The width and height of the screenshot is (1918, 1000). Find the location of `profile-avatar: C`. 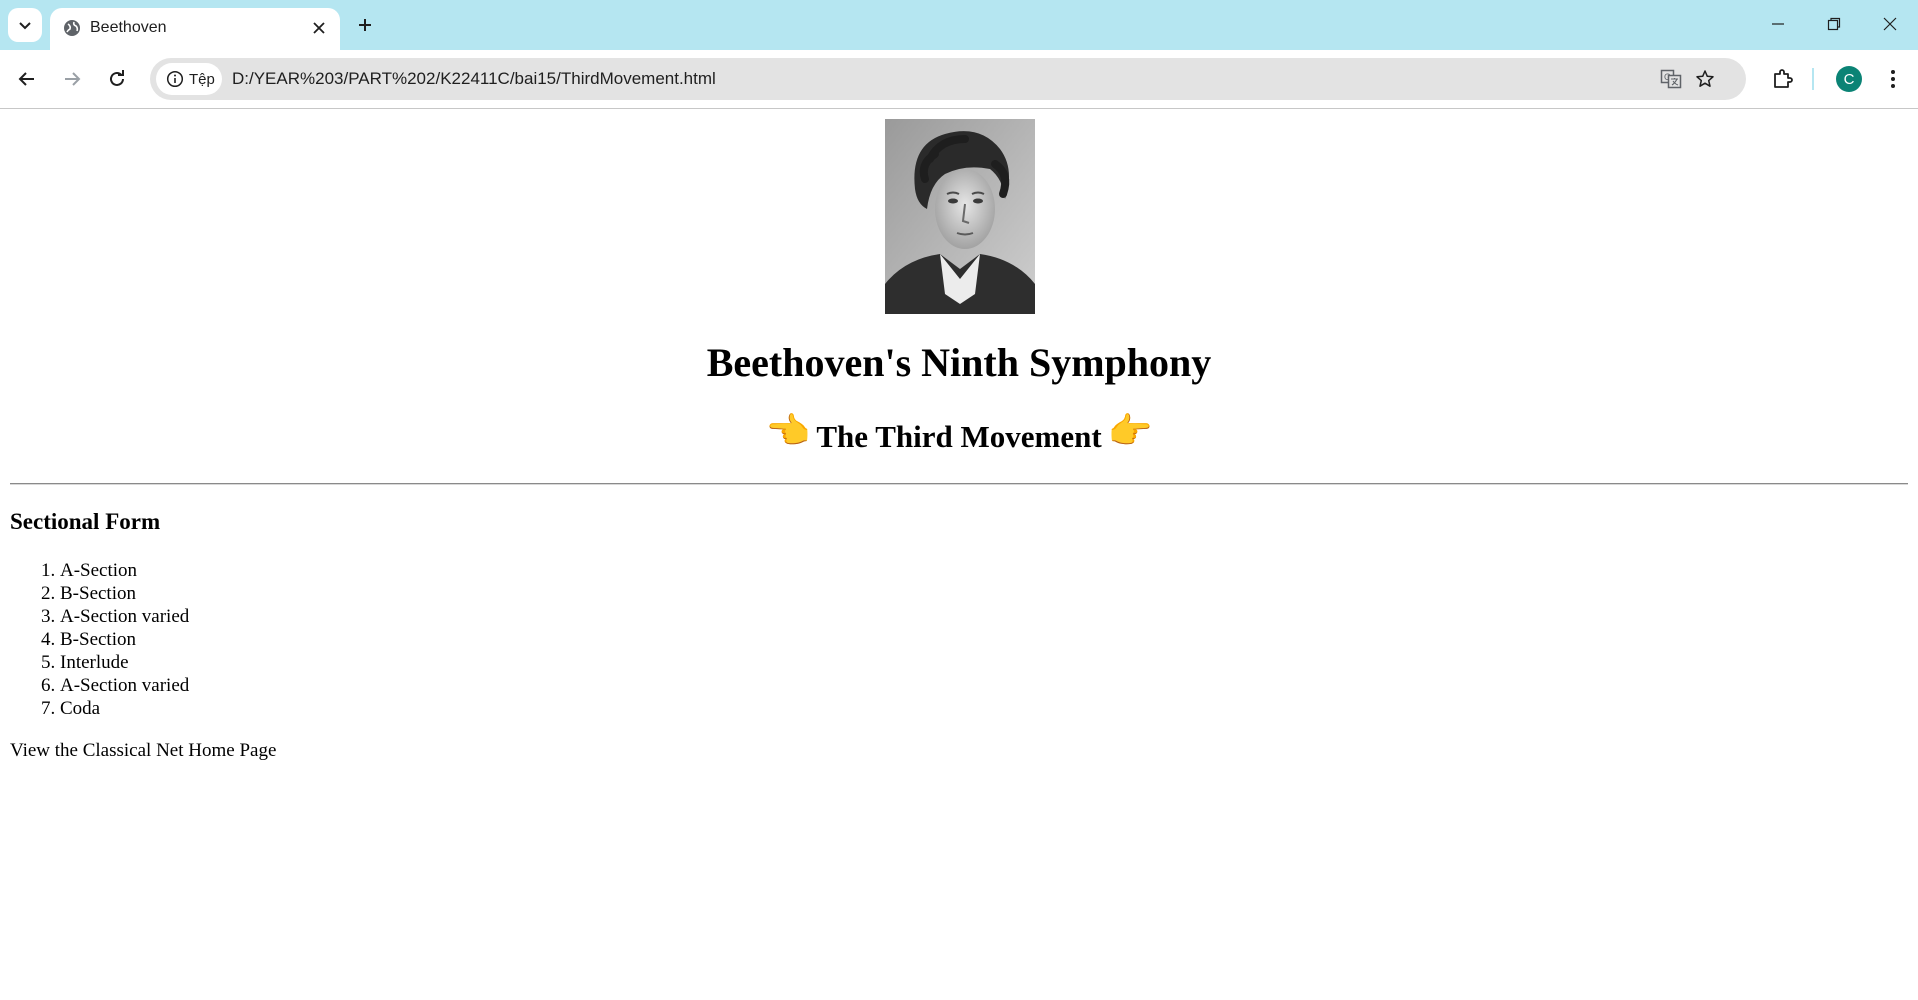

profile-avatar: C is located at coordinates (1849, 79).